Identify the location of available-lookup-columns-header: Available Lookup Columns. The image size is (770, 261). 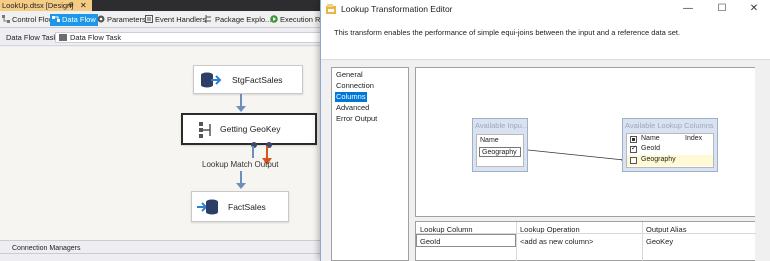
(669, 125).